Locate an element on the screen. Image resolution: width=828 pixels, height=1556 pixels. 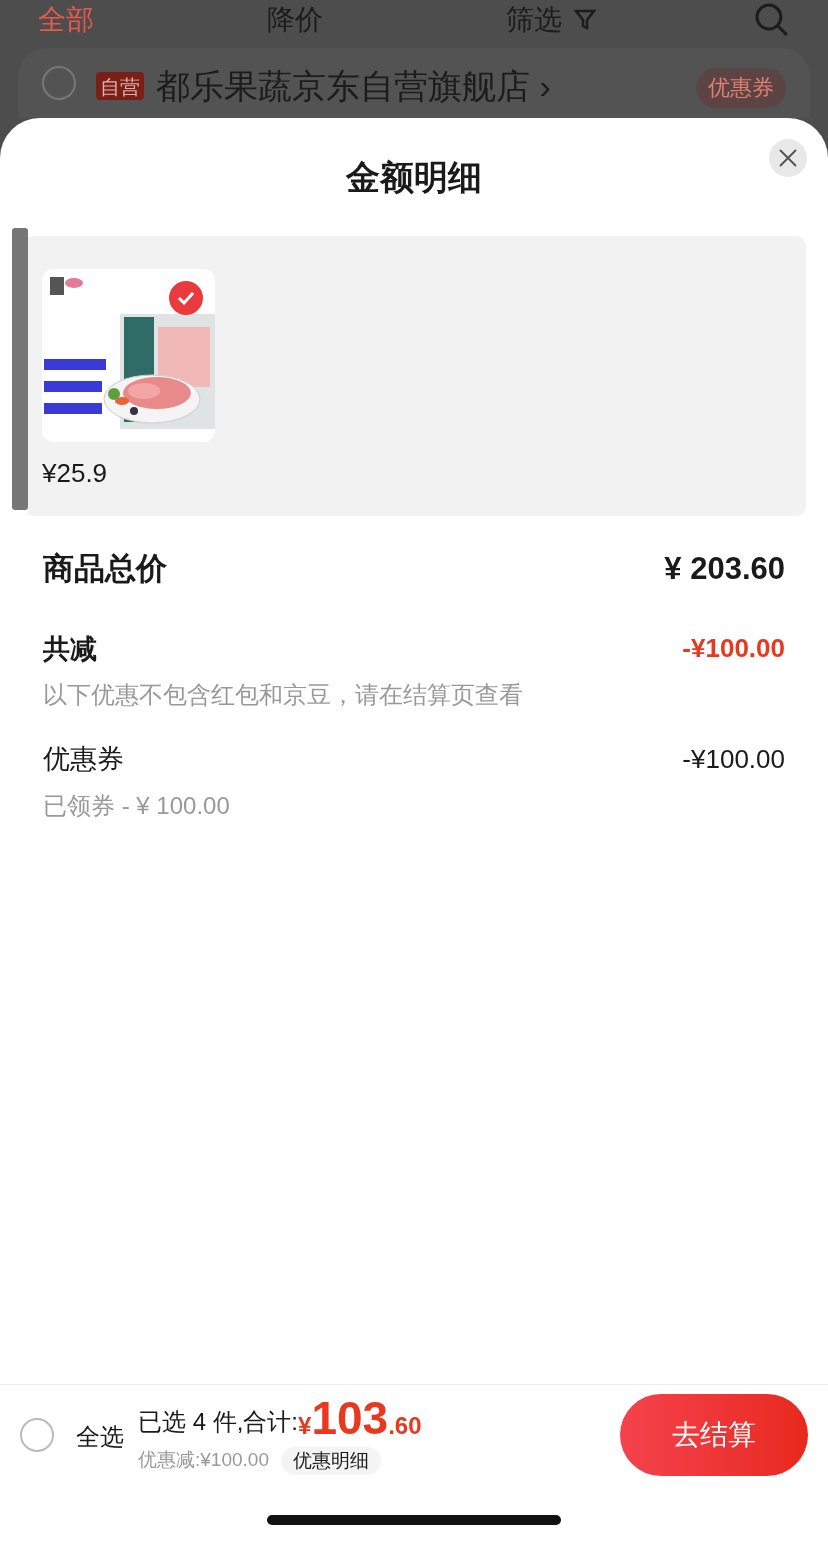
row-label: 商品总价 is located at coordinates (105, 569).